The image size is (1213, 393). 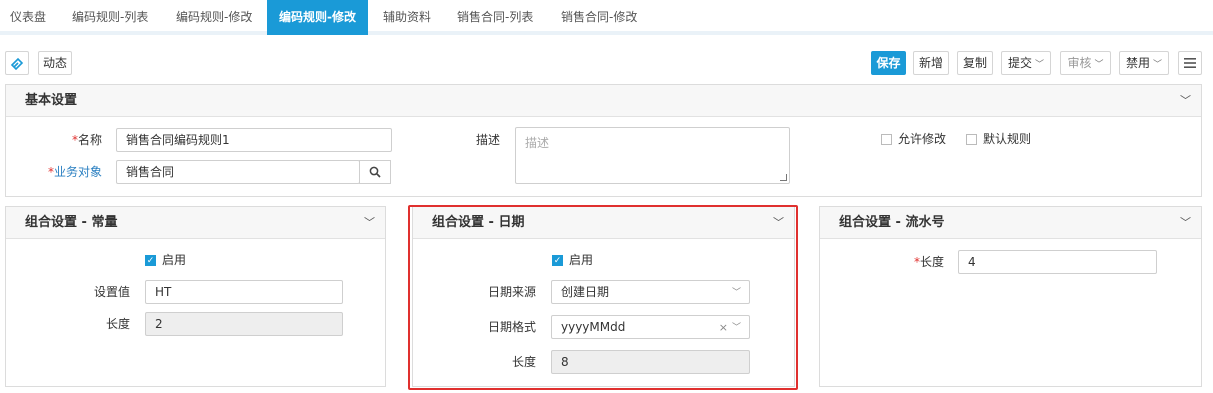 I want to click on constant-length-input: 2, so click(x=244, y=324).